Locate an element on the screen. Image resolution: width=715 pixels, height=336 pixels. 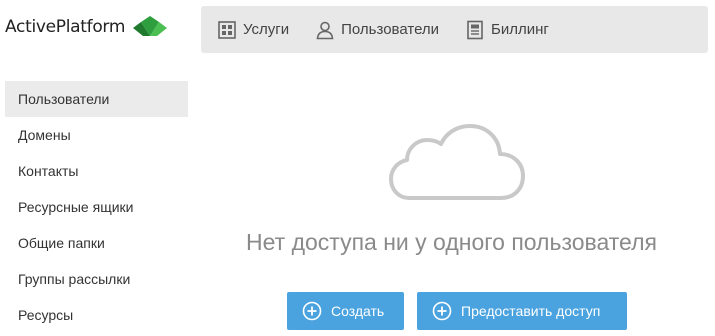
services-icon is located at coordinates (227, 29).